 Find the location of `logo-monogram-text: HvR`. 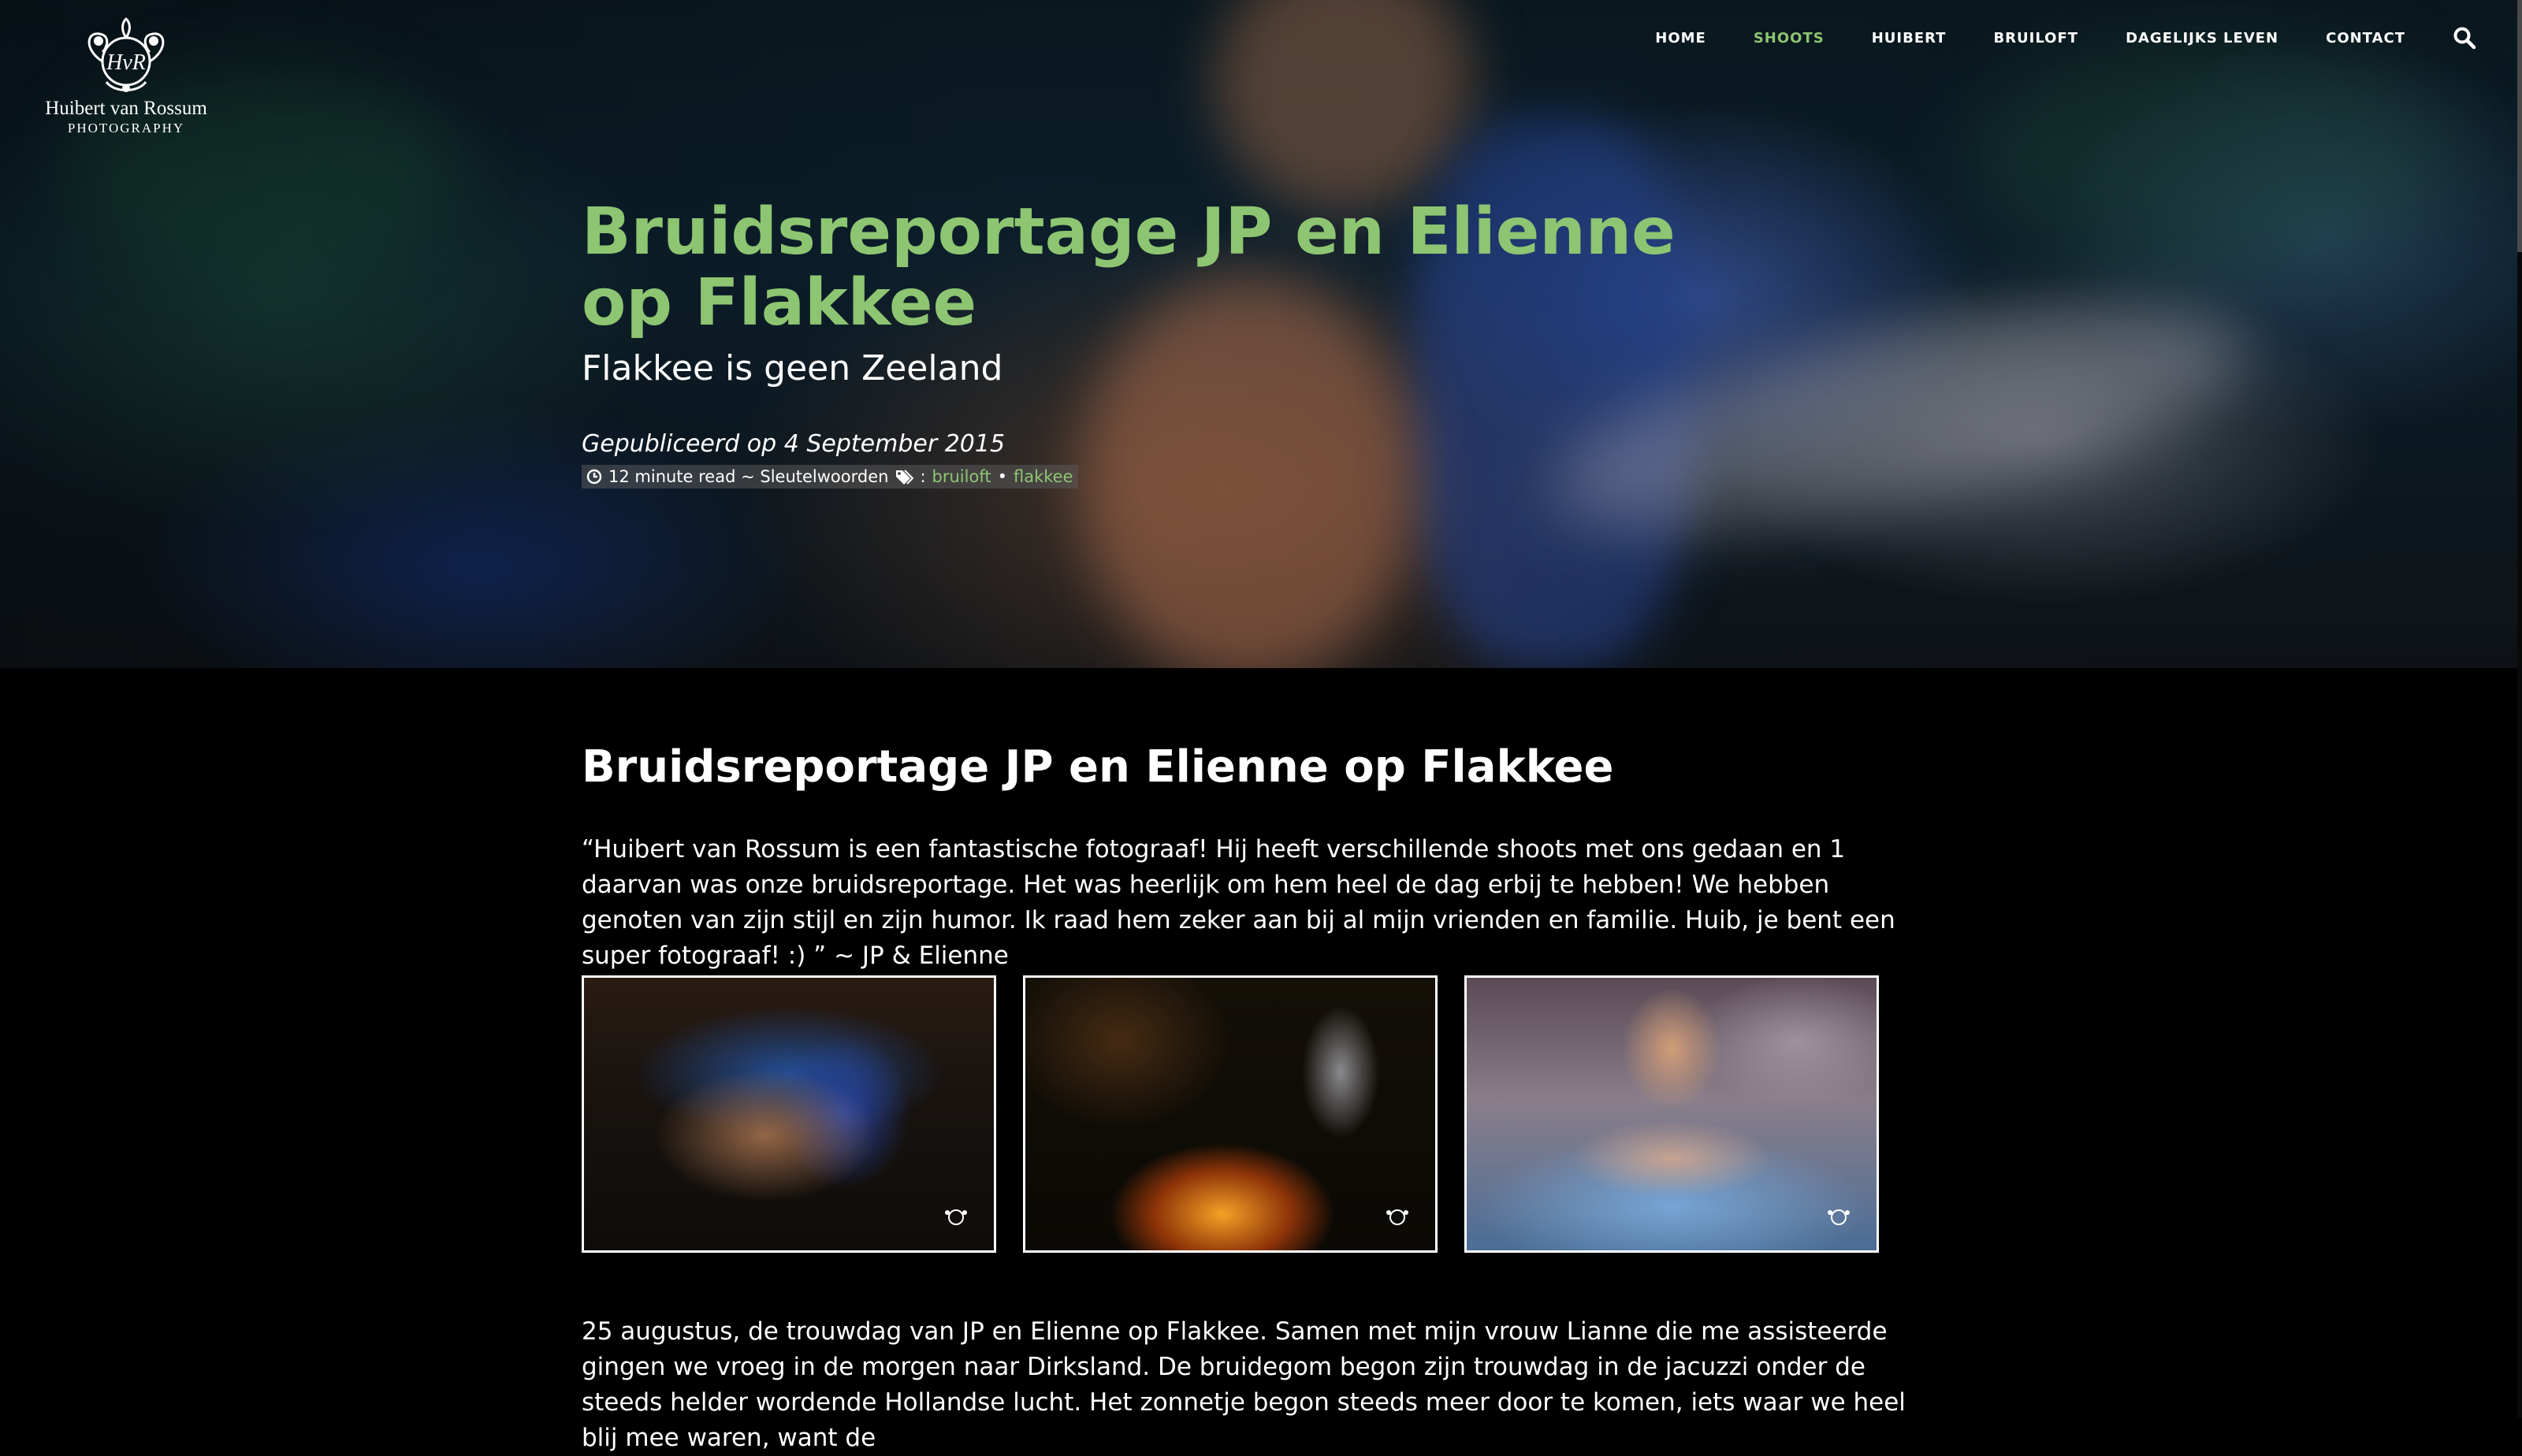

logo-monogram-text: HvR is located at coordinates (126, 62).